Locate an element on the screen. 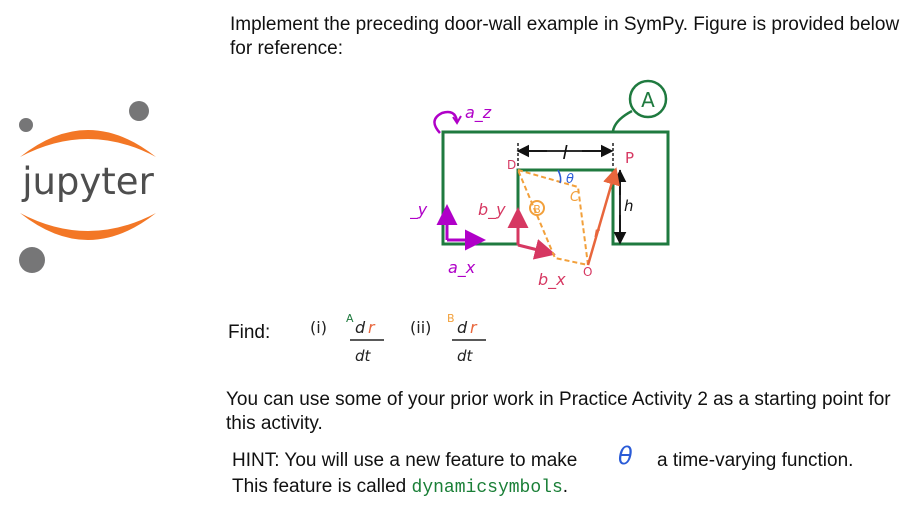 This screenshot has width=919, height=515. frame-a-label: A is located at coordinates (648, 100).